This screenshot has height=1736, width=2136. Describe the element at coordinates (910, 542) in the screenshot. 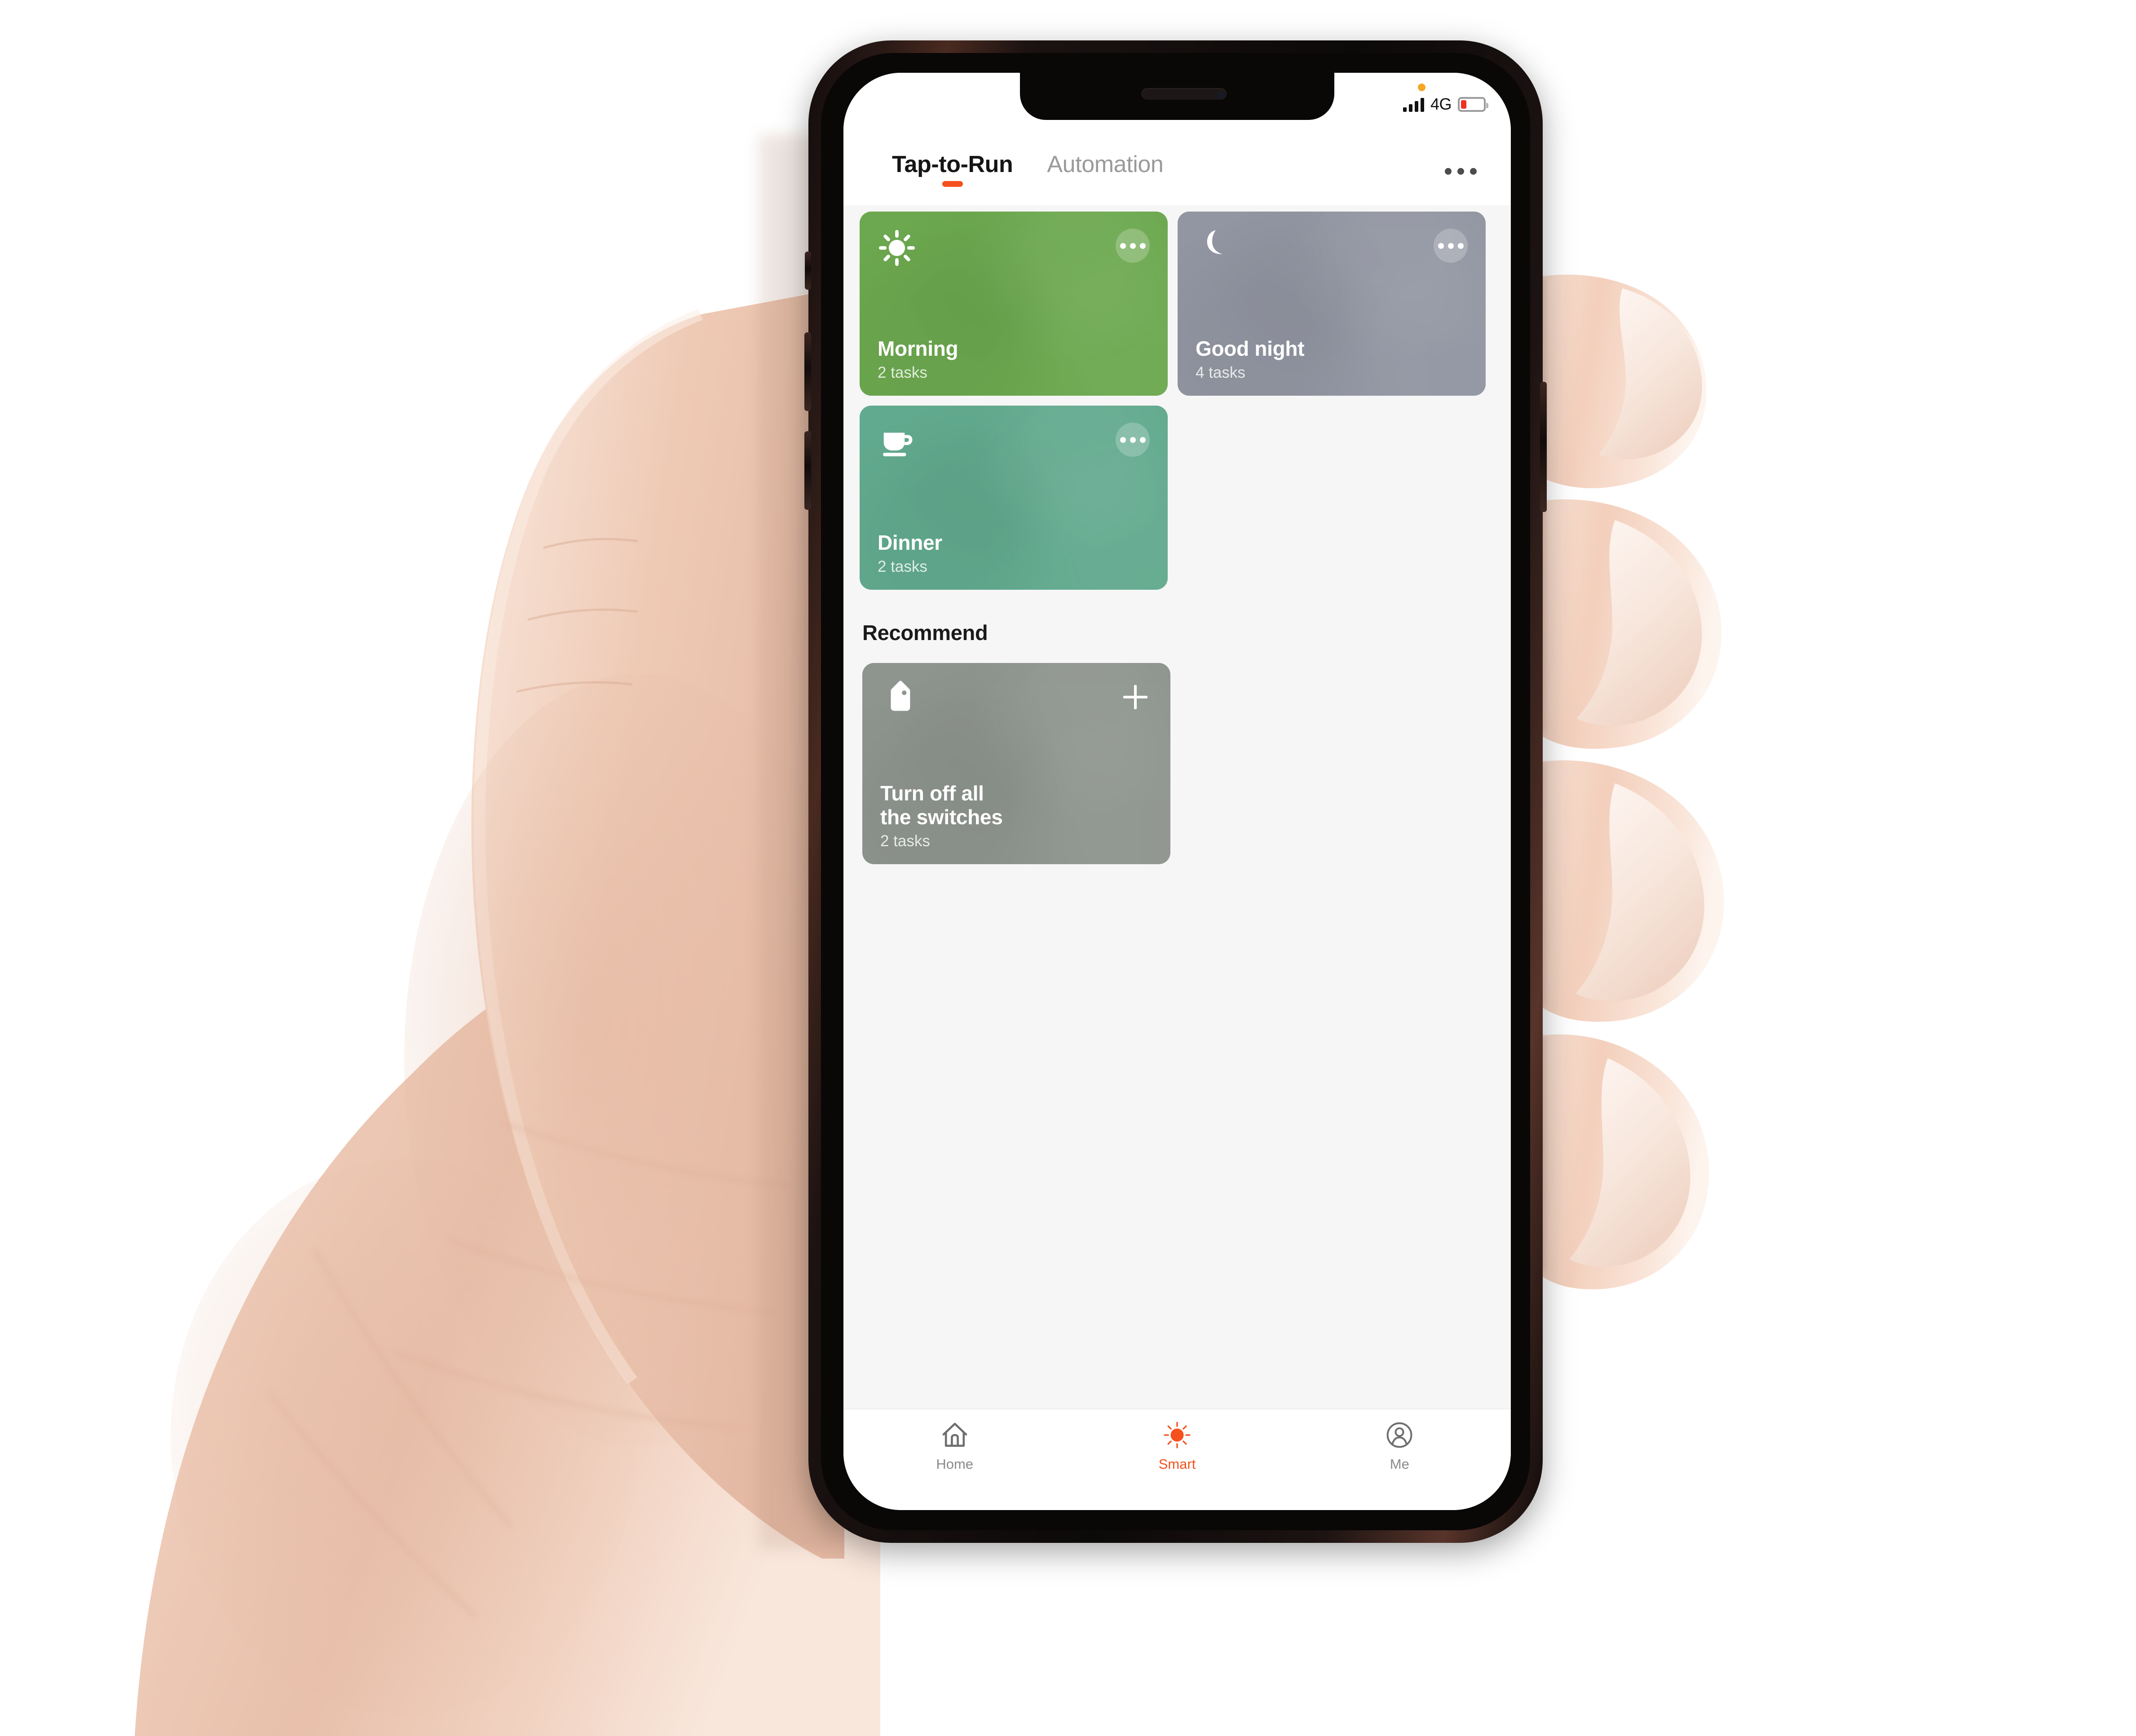

I see `scene-title: Dinner` at that location.